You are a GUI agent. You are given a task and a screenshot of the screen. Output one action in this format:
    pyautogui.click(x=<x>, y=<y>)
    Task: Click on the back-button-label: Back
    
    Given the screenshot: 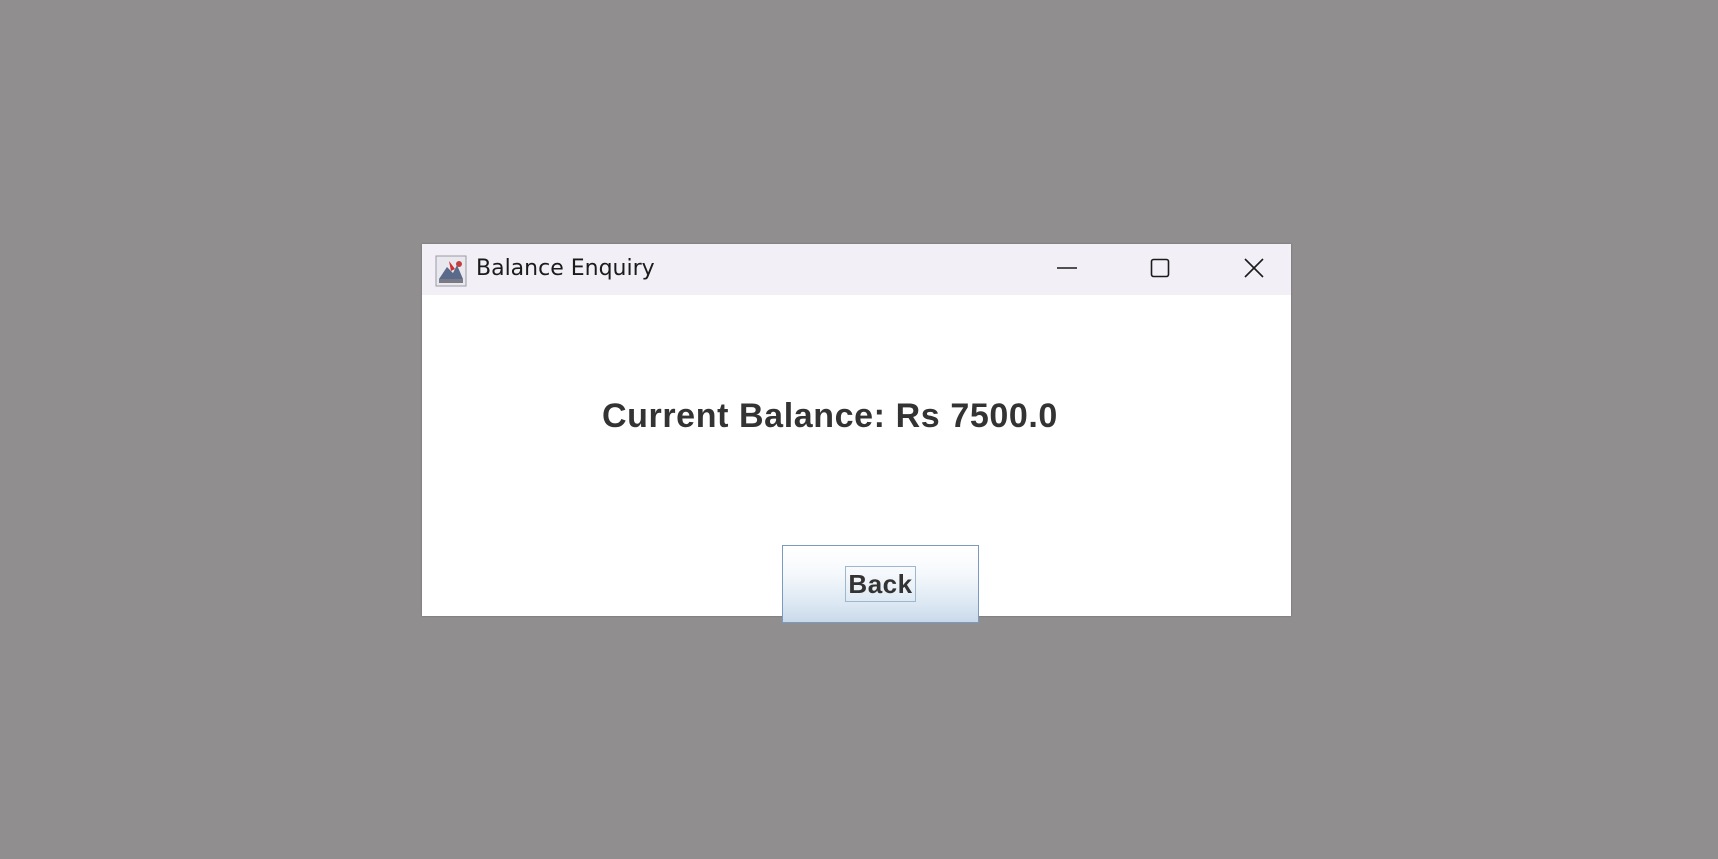 What is the action you would take?
    pyautogui.click(x=880, y=584)
    